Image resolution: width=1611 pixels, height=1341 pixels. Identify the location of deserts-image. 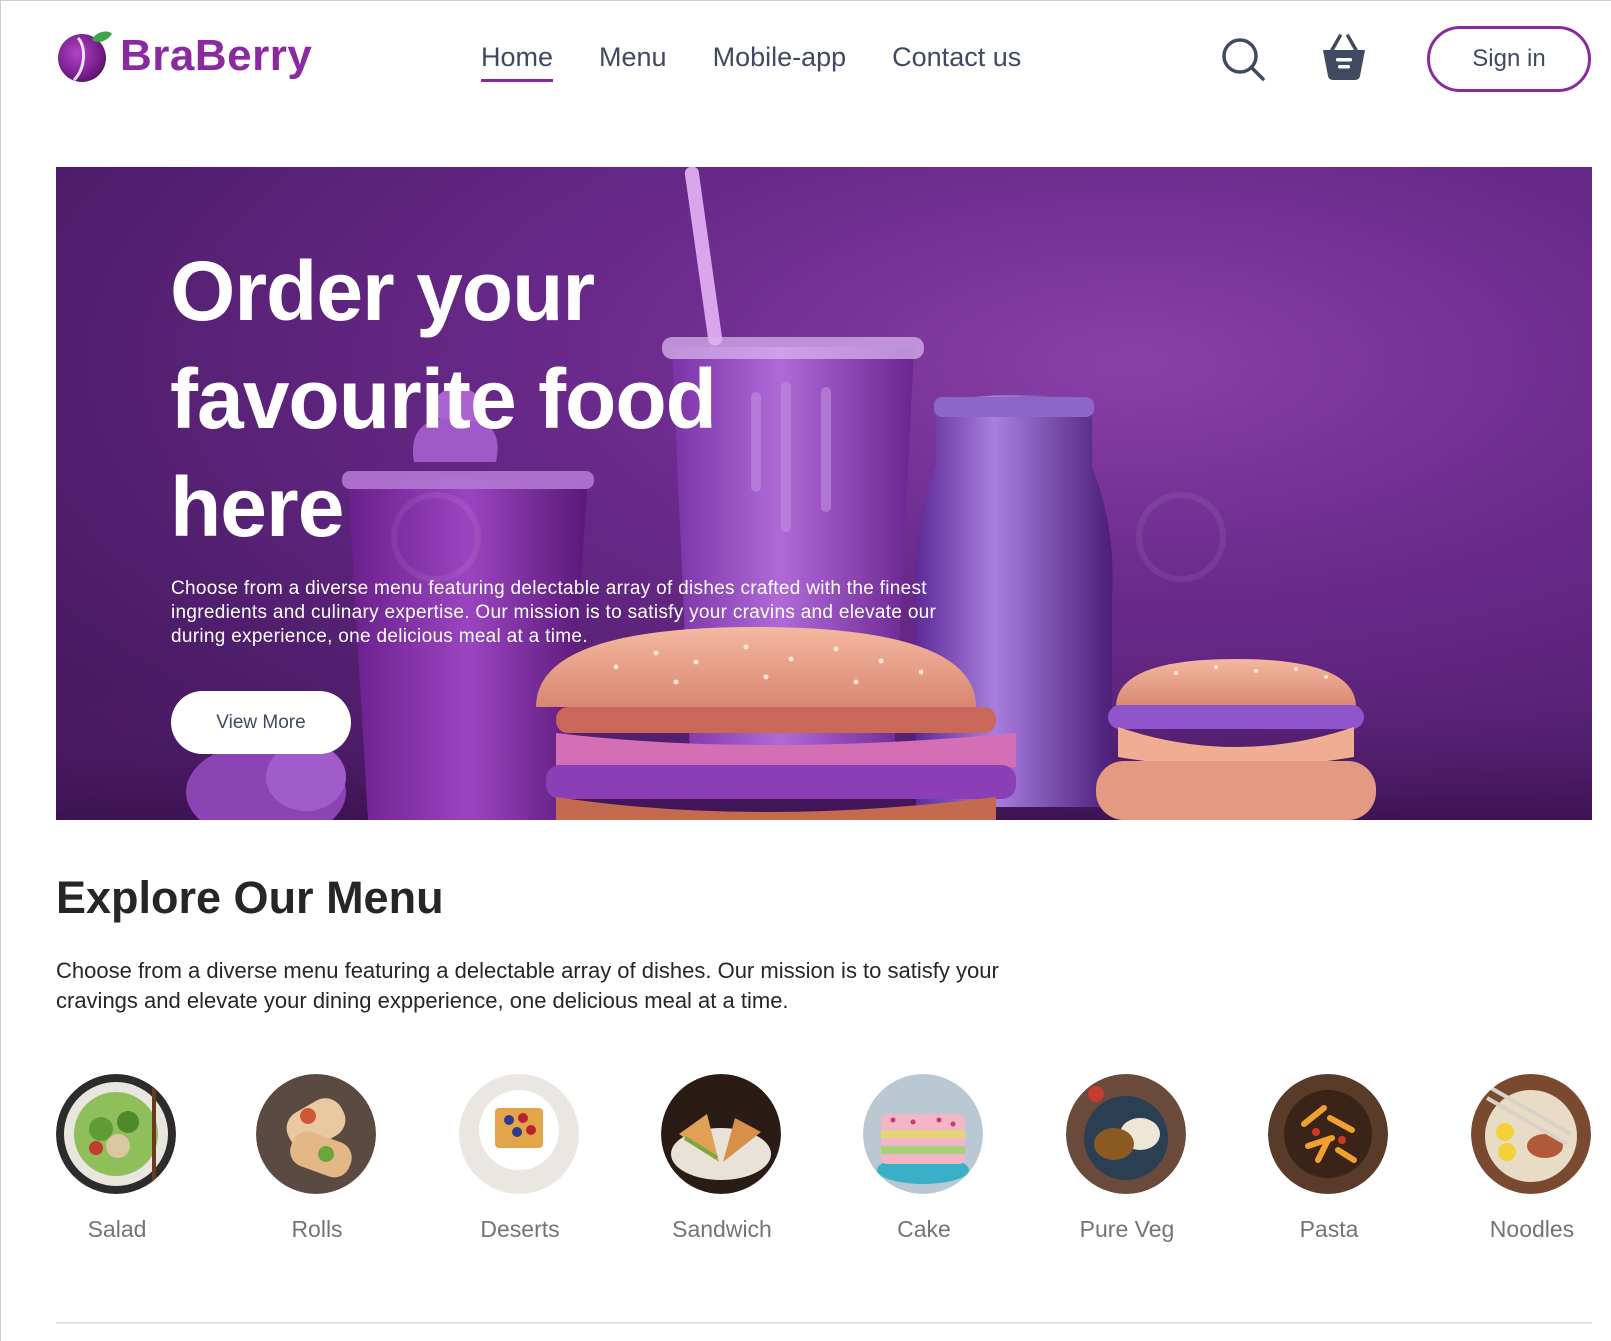
(519, 1134).